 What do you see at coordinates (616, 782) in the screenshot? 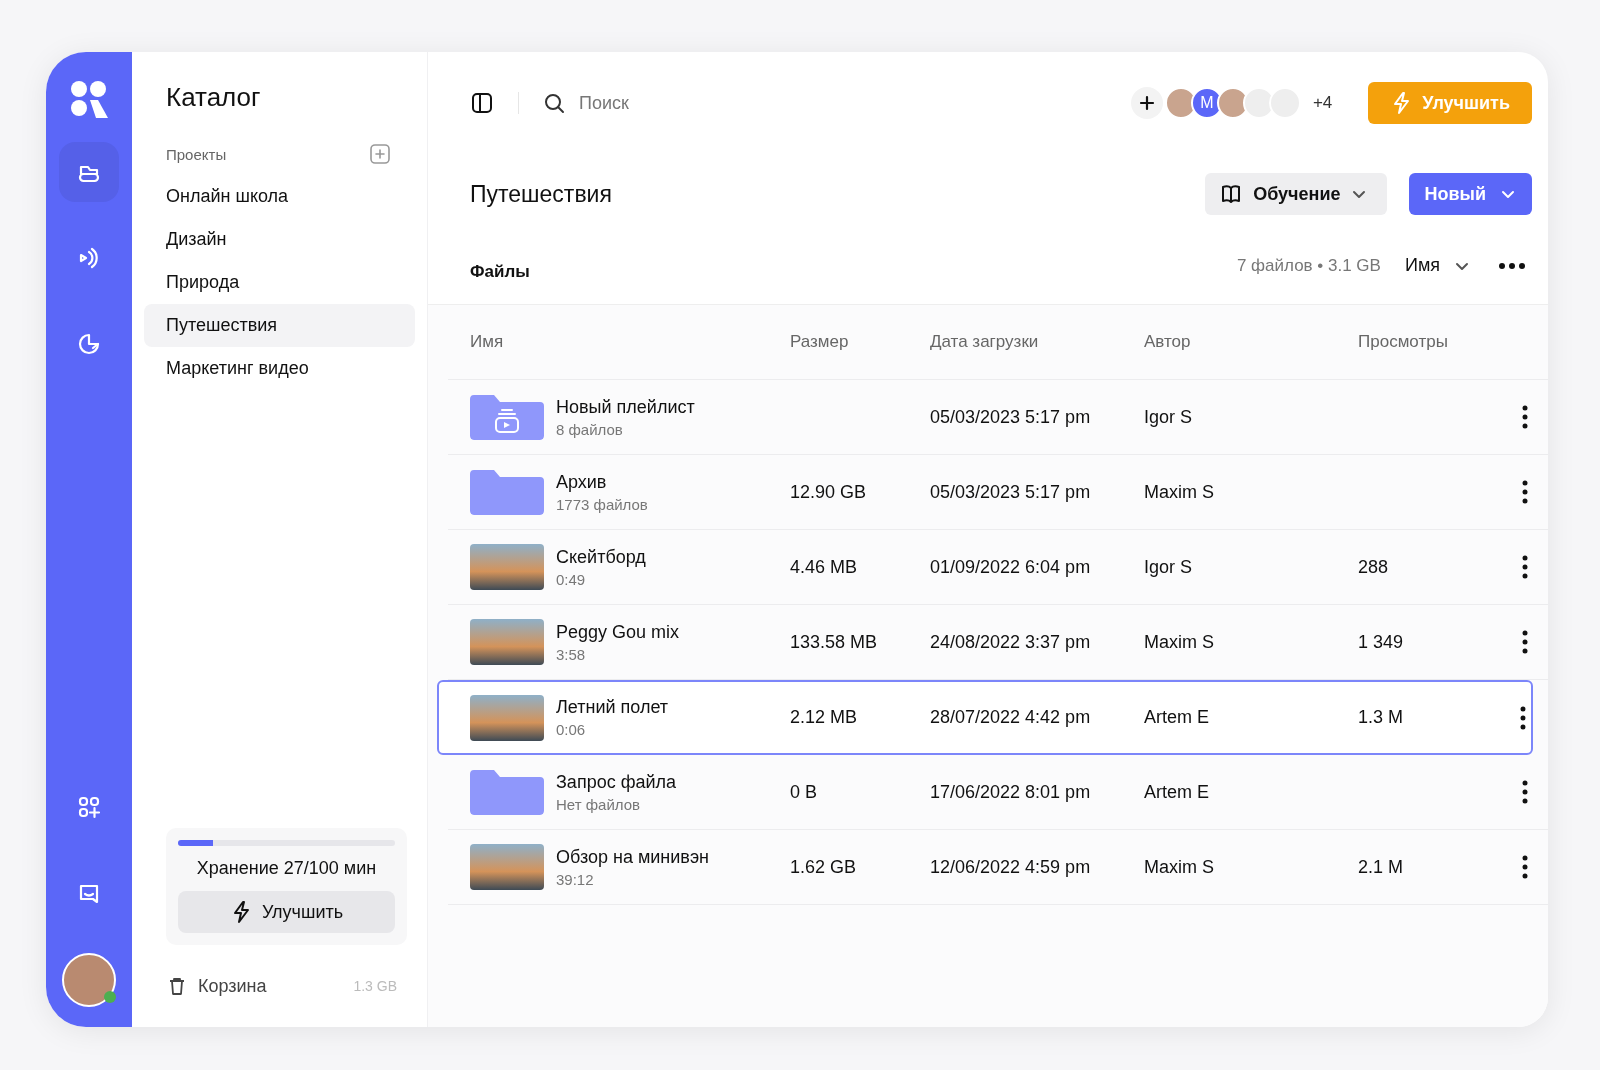
I see `file-name: Запрос файла` at bounding box center [616, 782].